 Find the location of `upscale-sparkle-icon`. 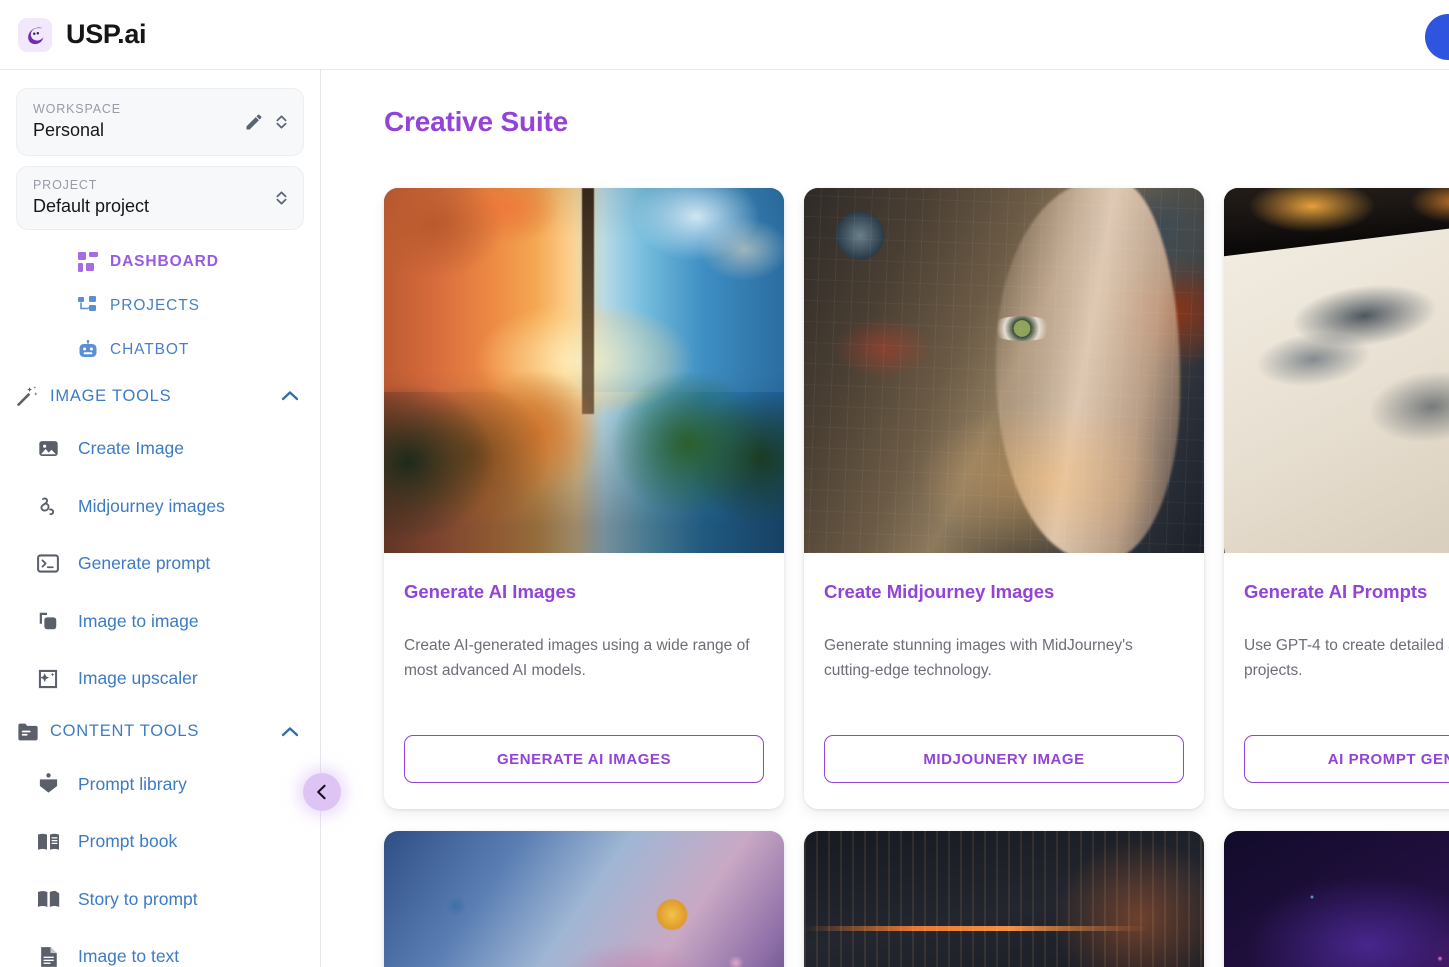

upscale-sparkle-icon is located at coordinates (48, 679).